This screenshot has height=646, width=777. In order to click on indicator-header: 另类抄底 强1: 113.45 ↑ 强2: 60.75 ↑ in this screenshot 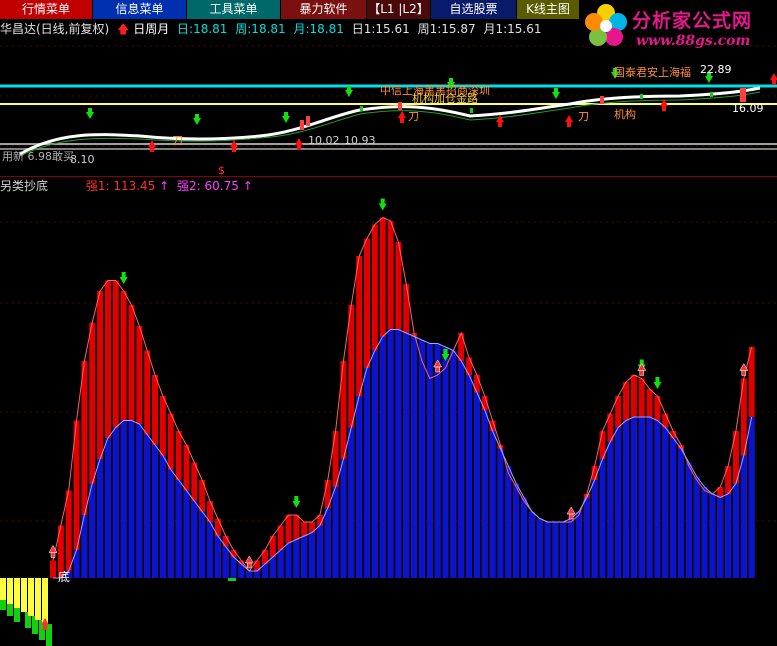, I will do `click(126, 185)`.